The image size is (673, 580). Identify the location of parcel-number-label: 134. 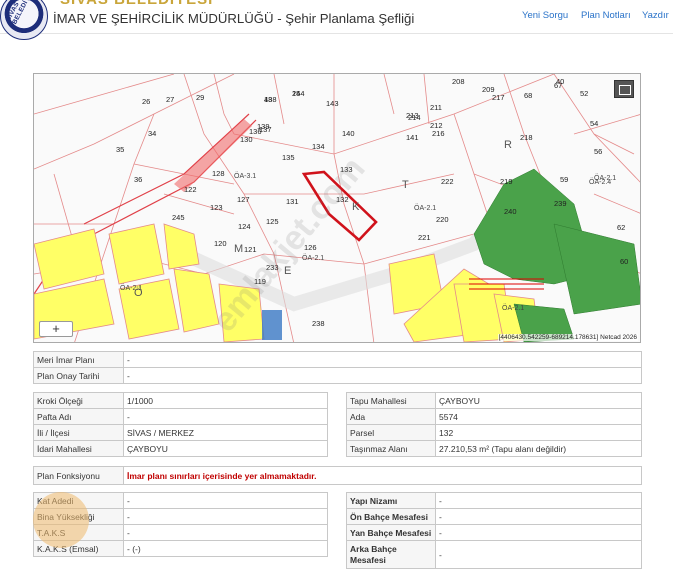
(318, 146).